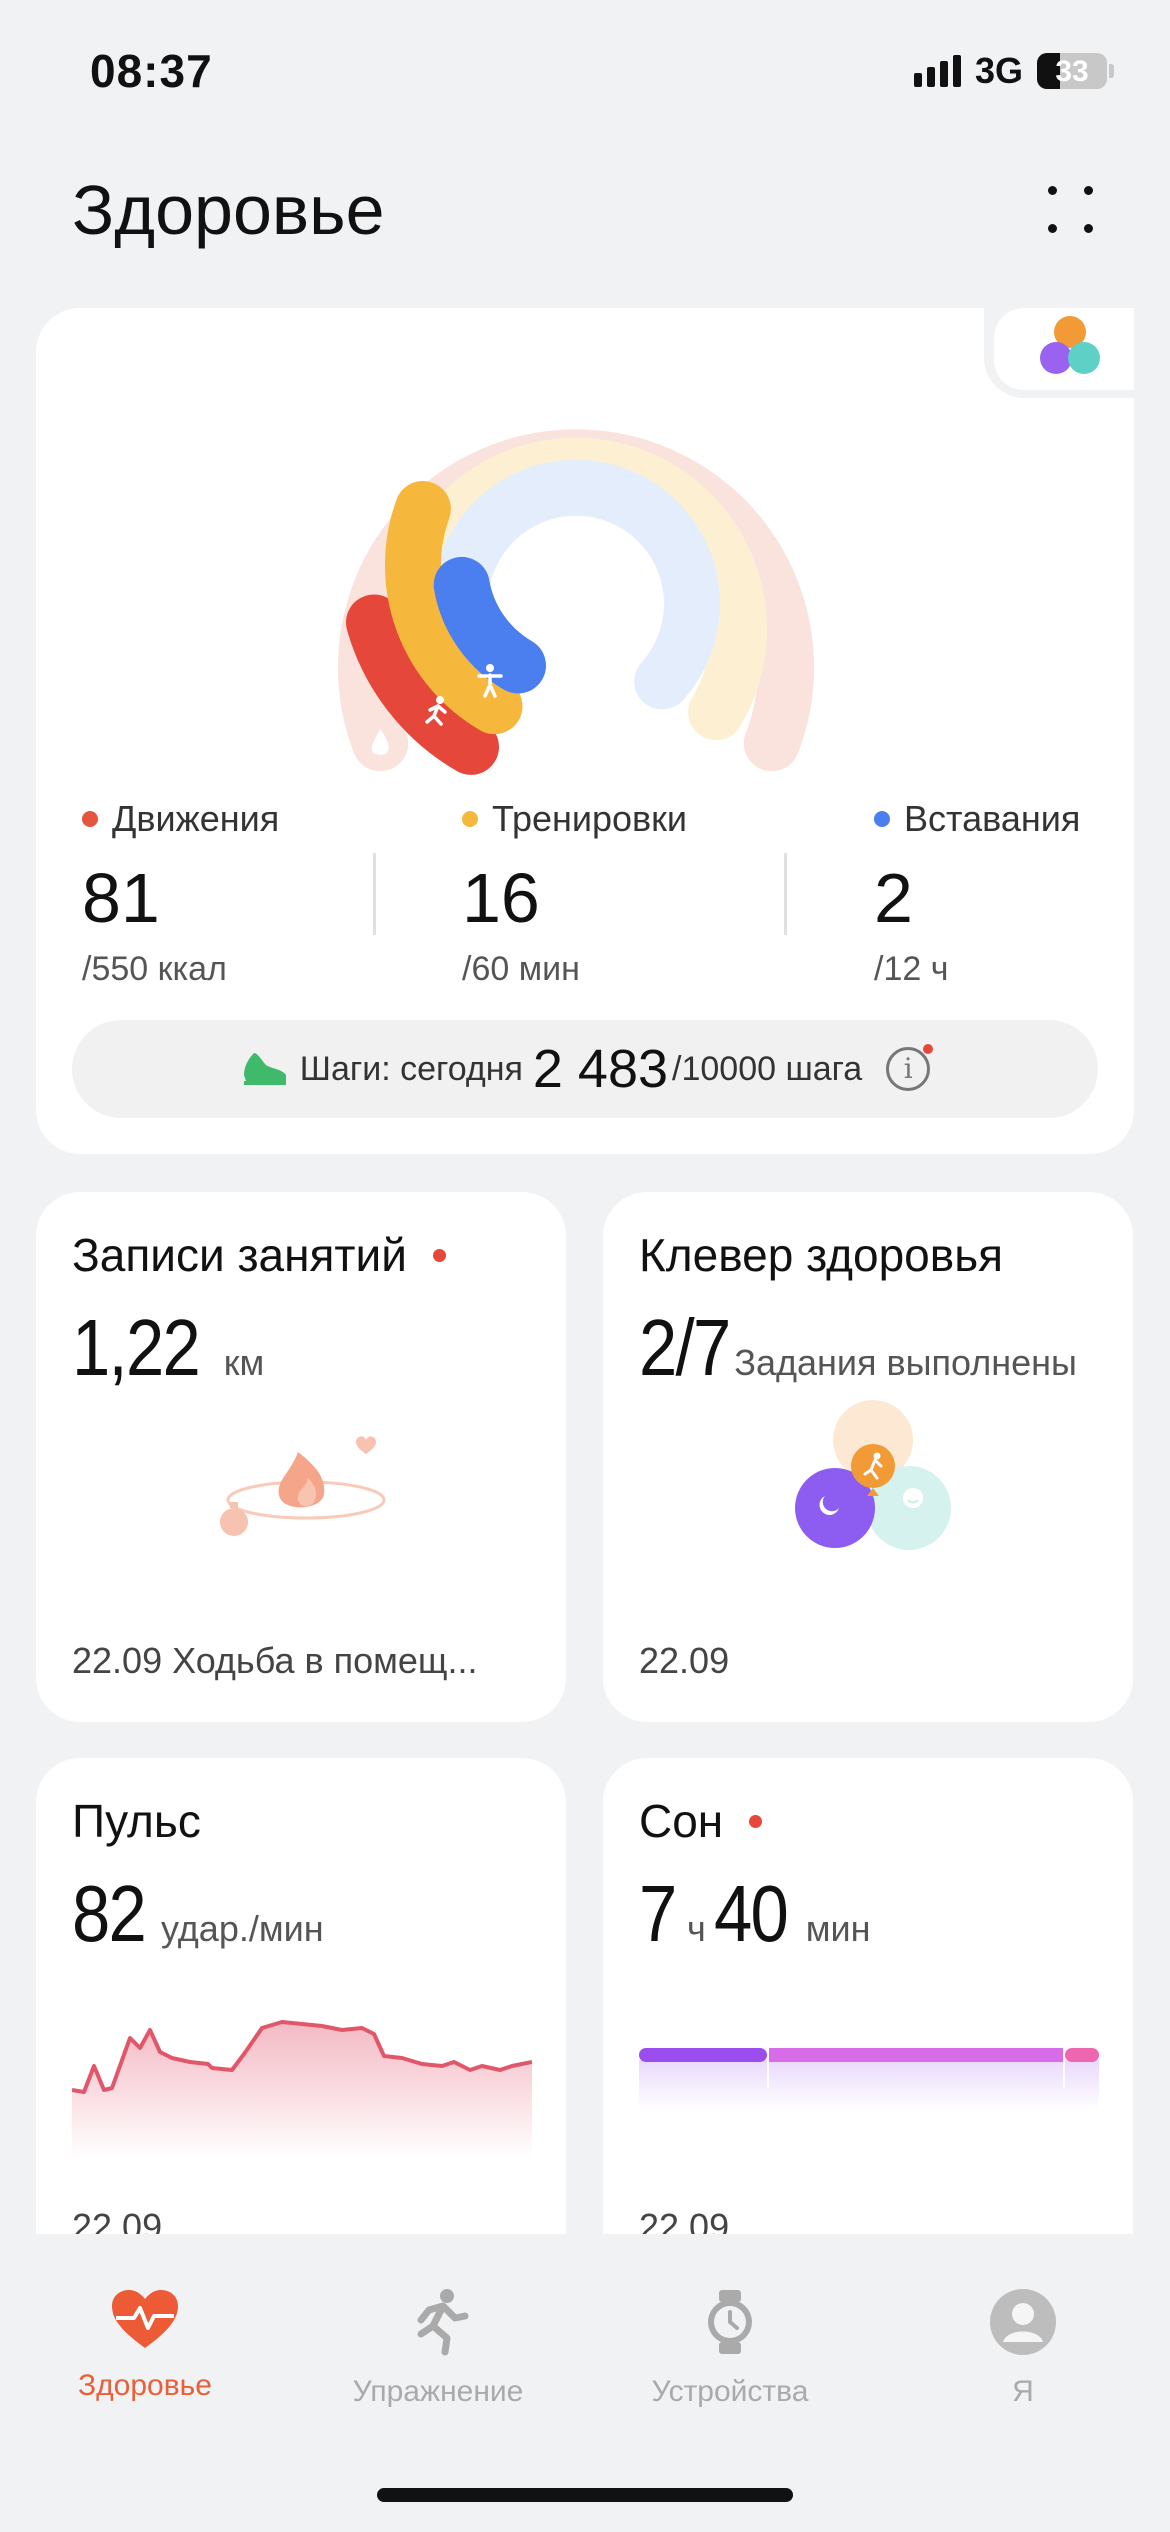 The height and width of the screenshot is (2532, 1170). What do you see at coordinates (882, 819) in the screenshot?
I see `stand-dot` at bounding box center [882, 819].